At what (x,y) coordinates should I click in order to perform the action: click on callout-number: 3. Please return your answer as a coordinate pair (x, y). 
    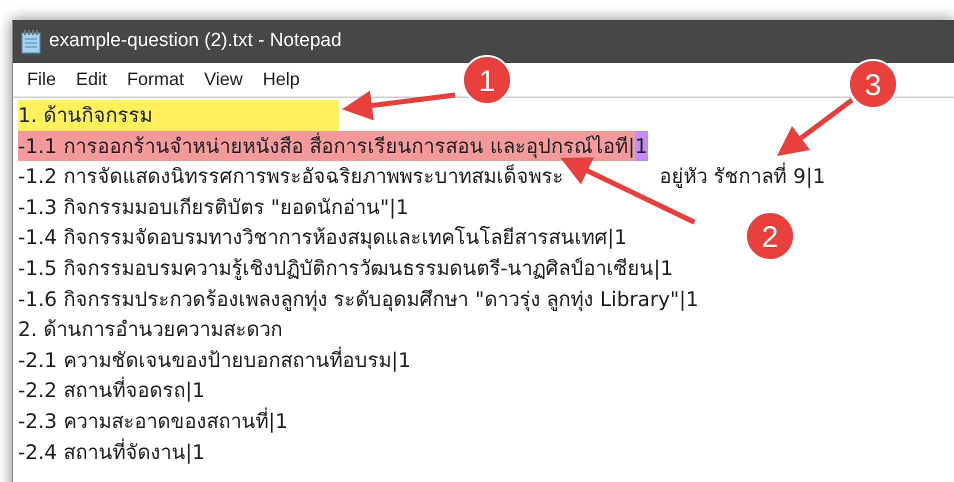
    Looking at the image, I should click on (873, 84).